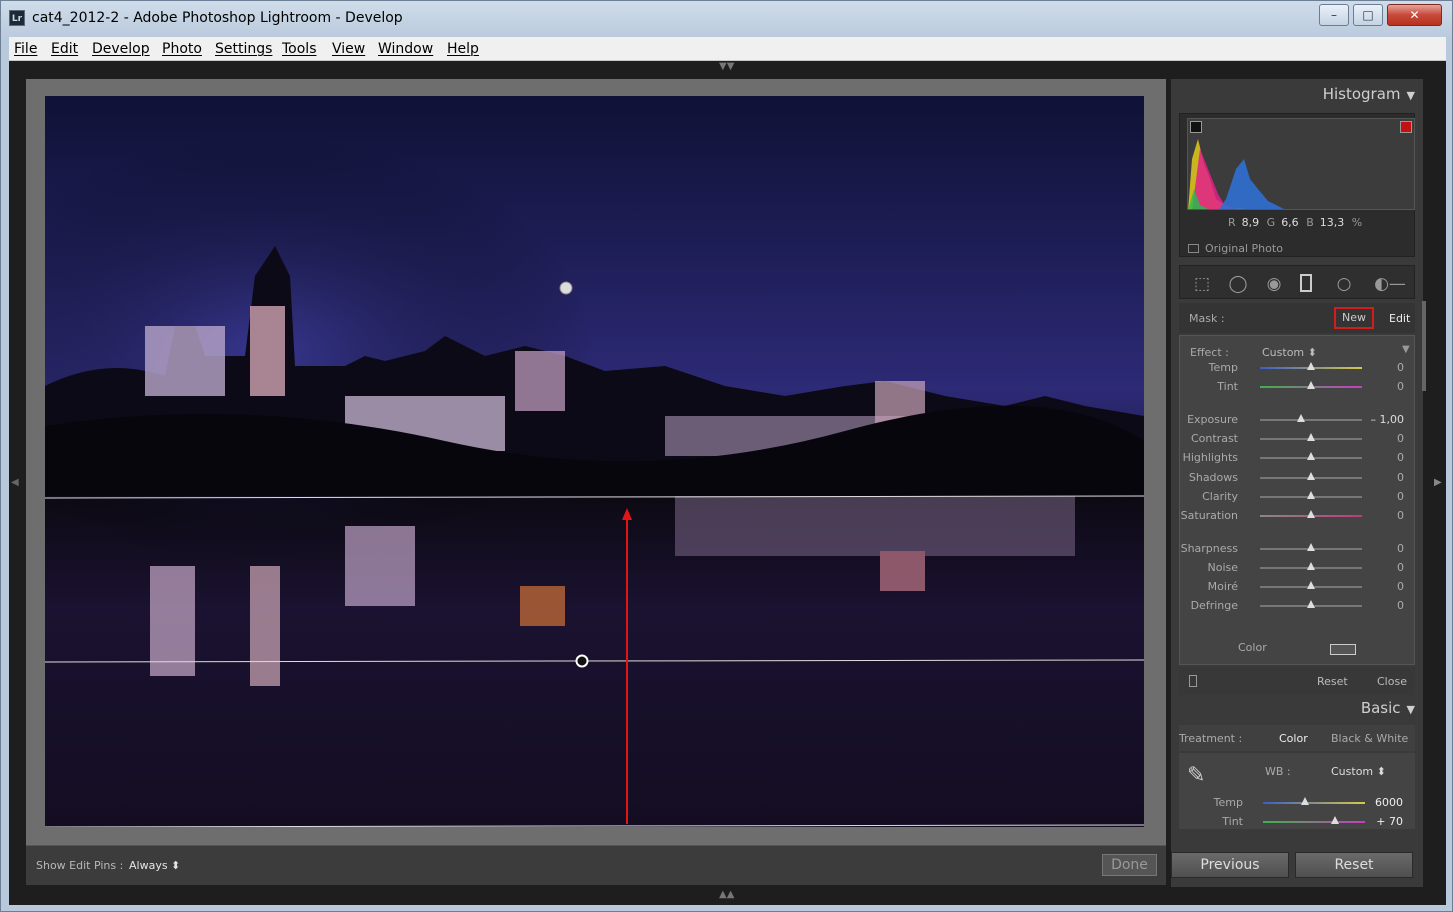  What do you see at coordinates (1406, 349) in the screenshot?
I see `effect-collapse-icon: ▼` at bounding box center [1406, 349].